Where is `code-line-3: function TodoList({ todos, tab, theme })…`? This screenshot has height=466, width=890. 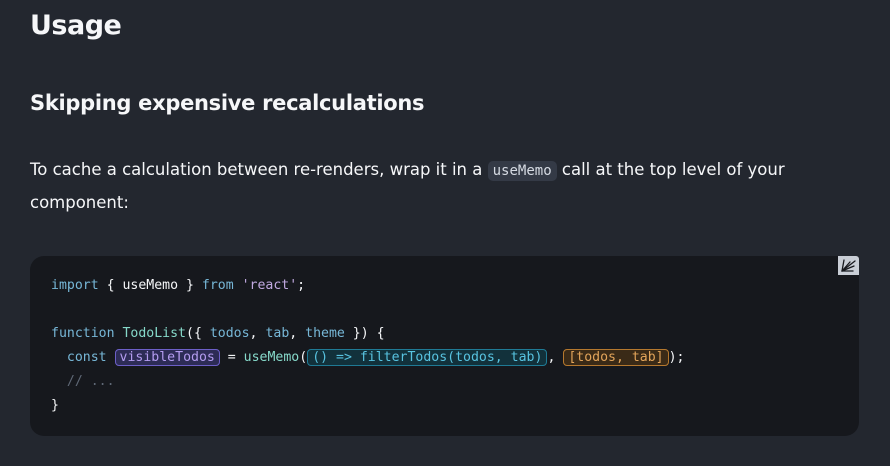
code-line-3: function TodoList({ todos, tab, theme })… is located at coordinates (218, 333).